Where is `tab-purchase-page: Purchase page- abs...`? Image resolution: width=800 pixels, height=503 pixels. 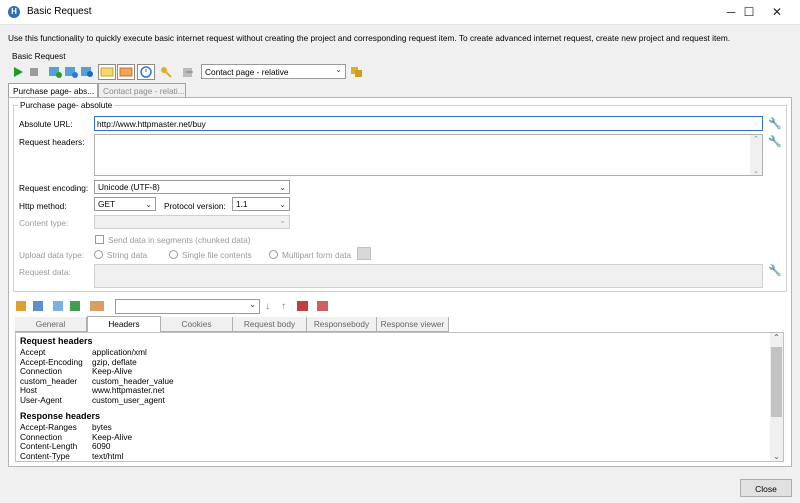 tab-purchase-page: Purchase page- abs... is located at coordinates (53, 90).